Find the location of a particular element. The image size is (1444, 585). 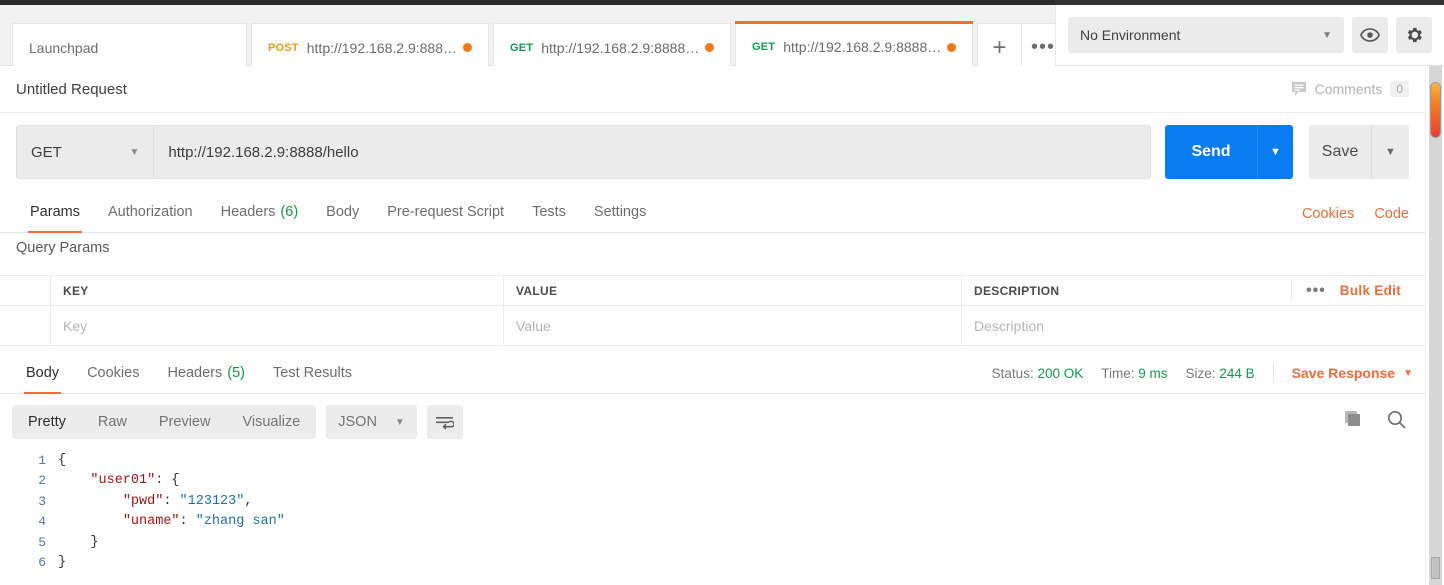

response-format-value: JSON is located at coordinates (357, 422).